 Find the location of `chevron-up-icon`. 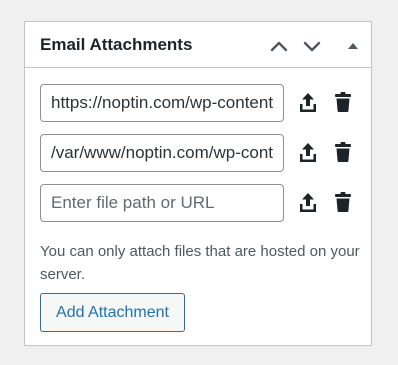

chevron-up-icon is located at coordinates (279, 46).